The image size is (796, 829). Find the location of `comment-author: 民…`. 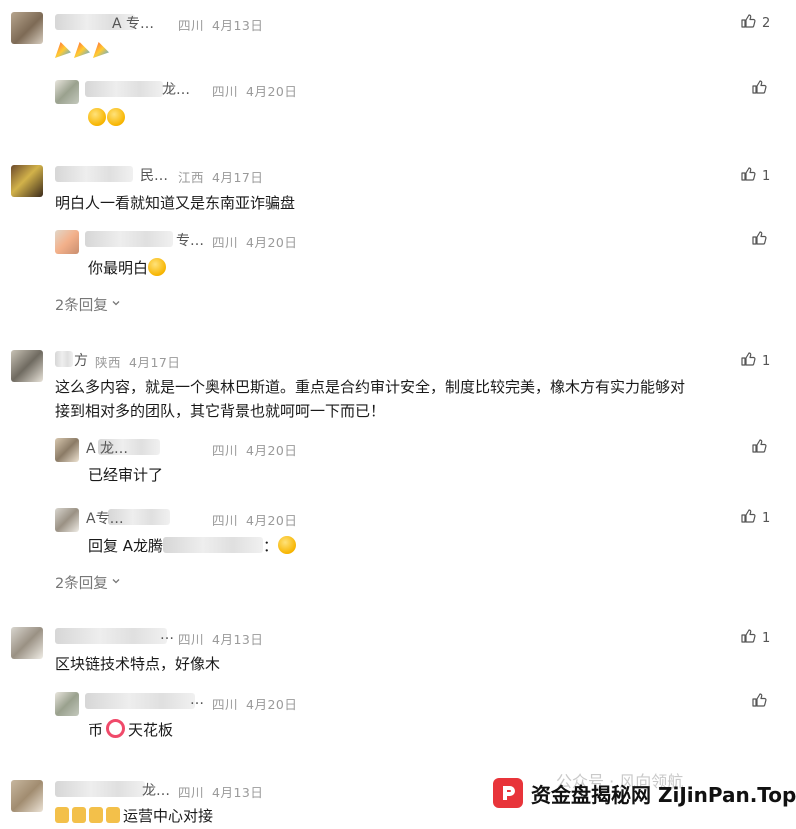

comment-author: 民… is located at coordinates (154, 175).